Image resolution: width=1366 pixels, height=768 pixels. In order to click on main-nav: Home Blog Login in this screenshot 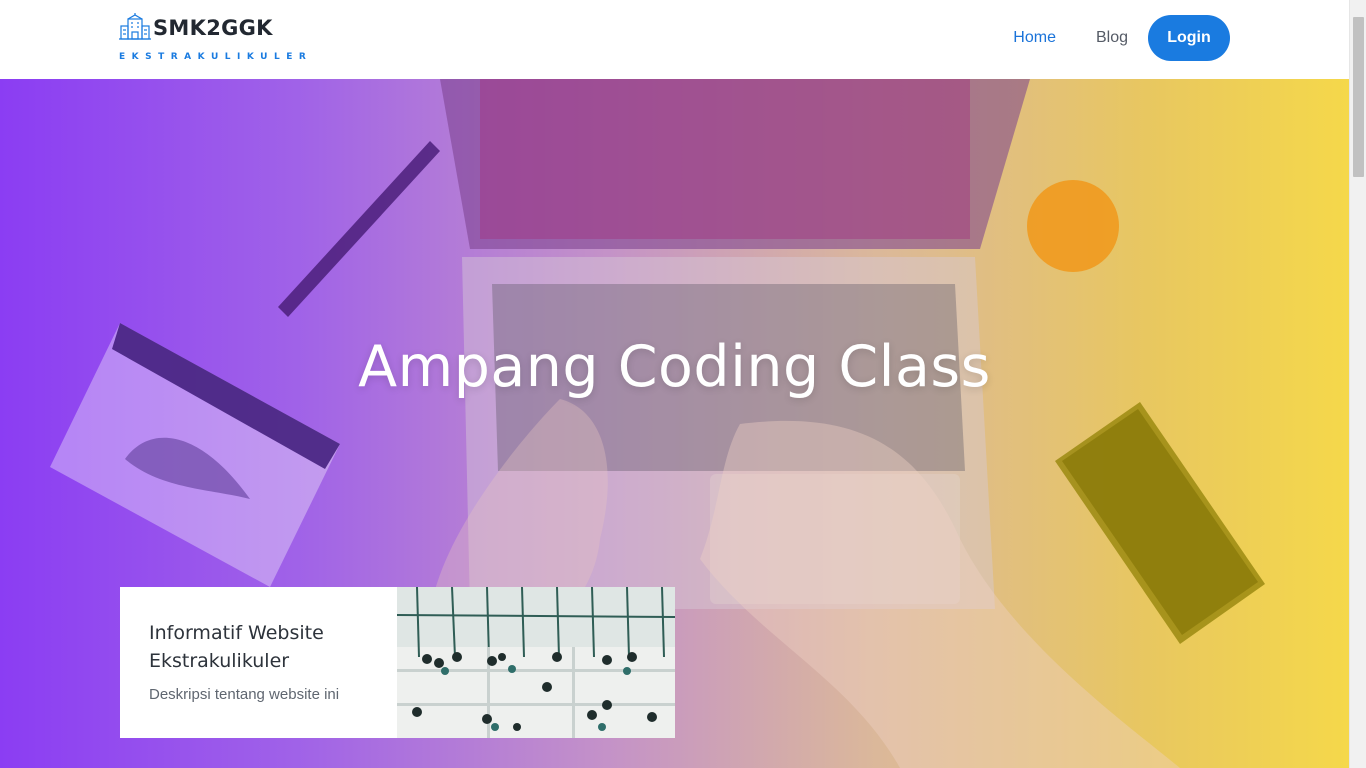, I will do `click(1121, 38)`.